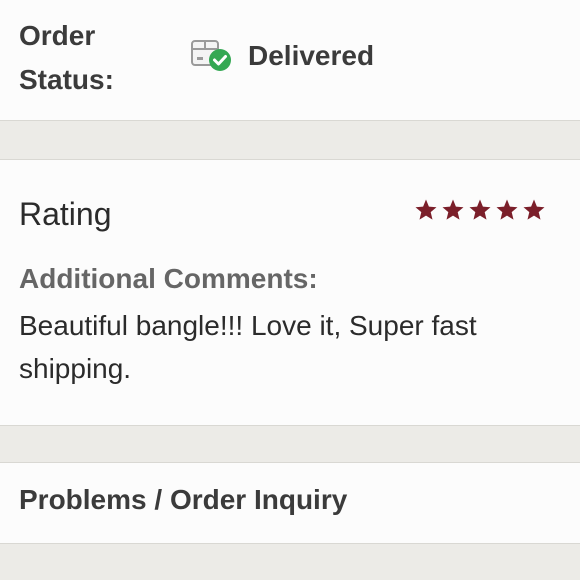 The width and height of the screenshot is (580, 580). I want to click on order-status-label: Order Status:, so click(66, 57).